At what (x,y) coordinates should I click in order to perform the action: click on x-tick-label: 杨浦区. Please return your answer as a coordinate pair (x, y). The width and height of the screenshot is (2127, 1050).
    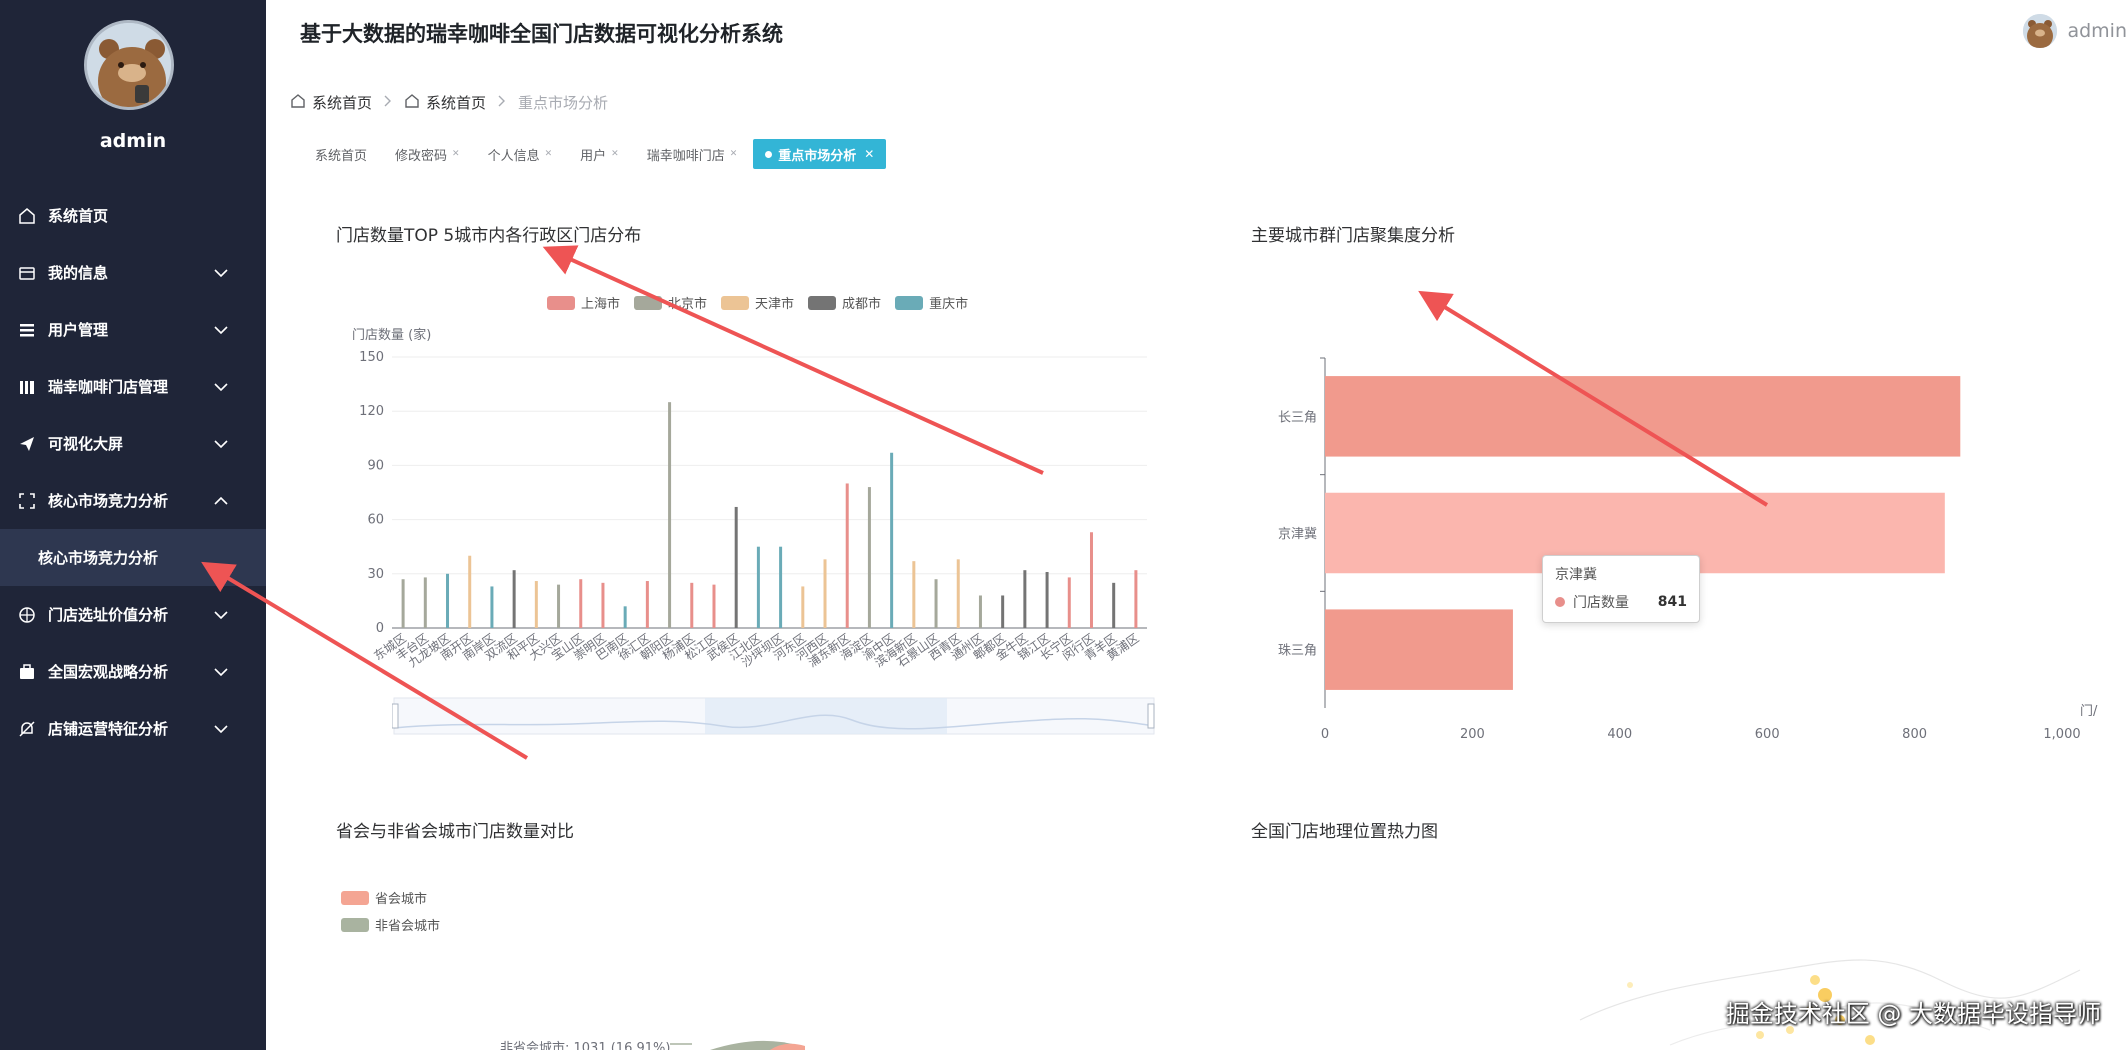
    Looking at the image, I should click on (678, 646).